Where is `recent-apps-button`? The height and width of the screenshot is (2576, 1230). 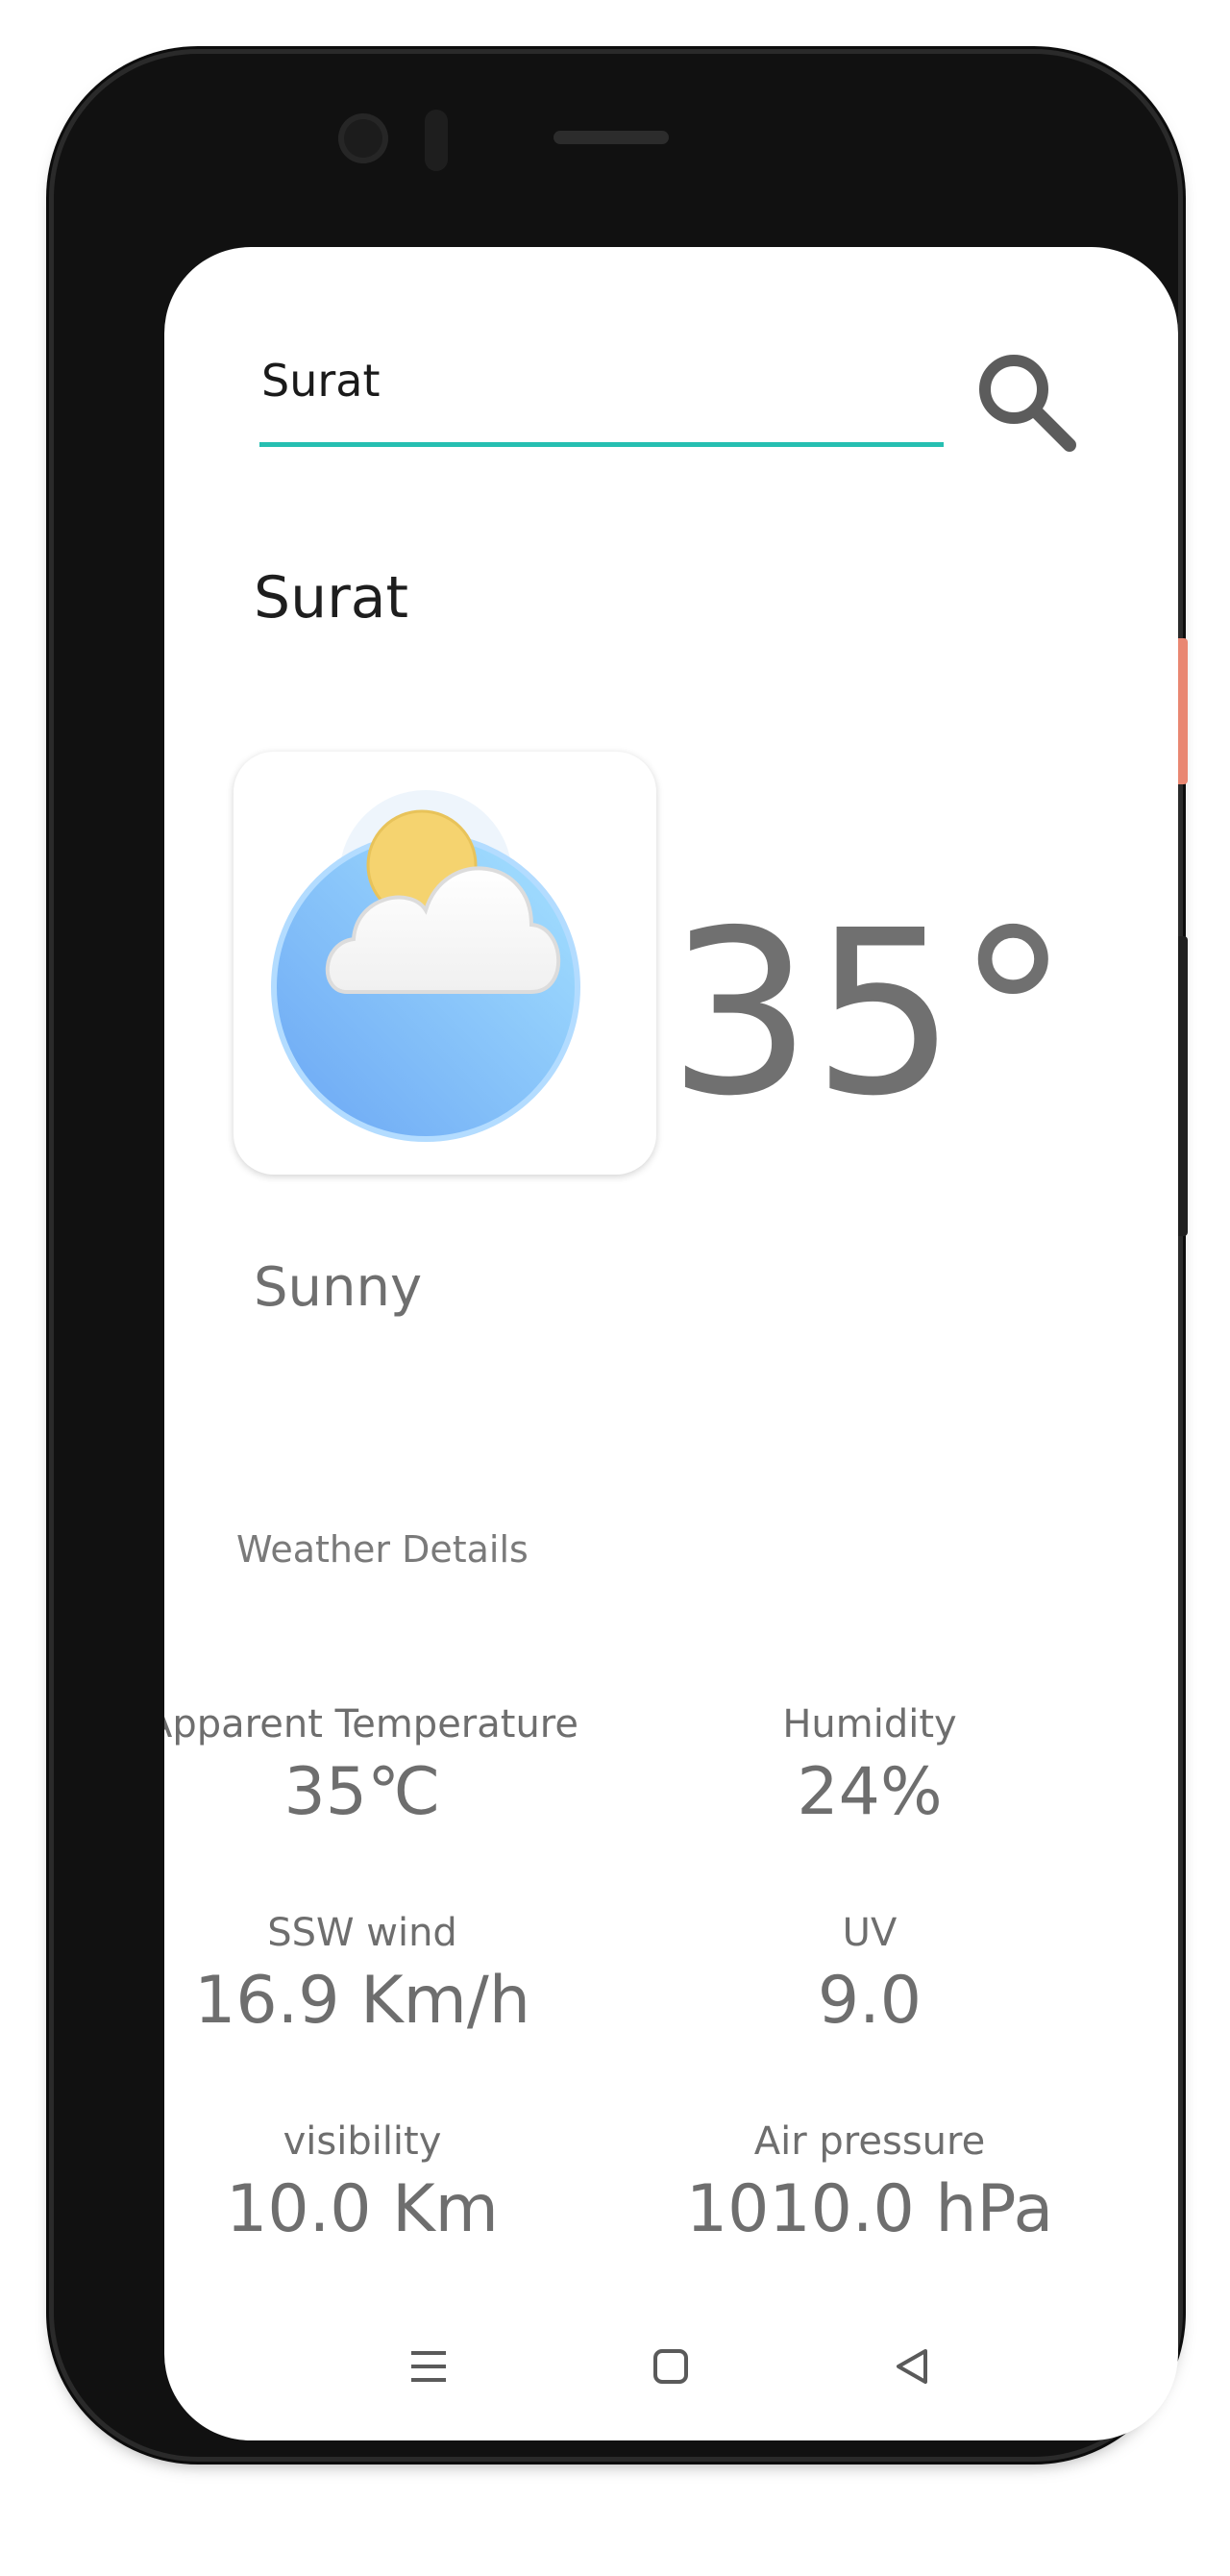
recent-apps-button is located at coordinates (429, 2366).